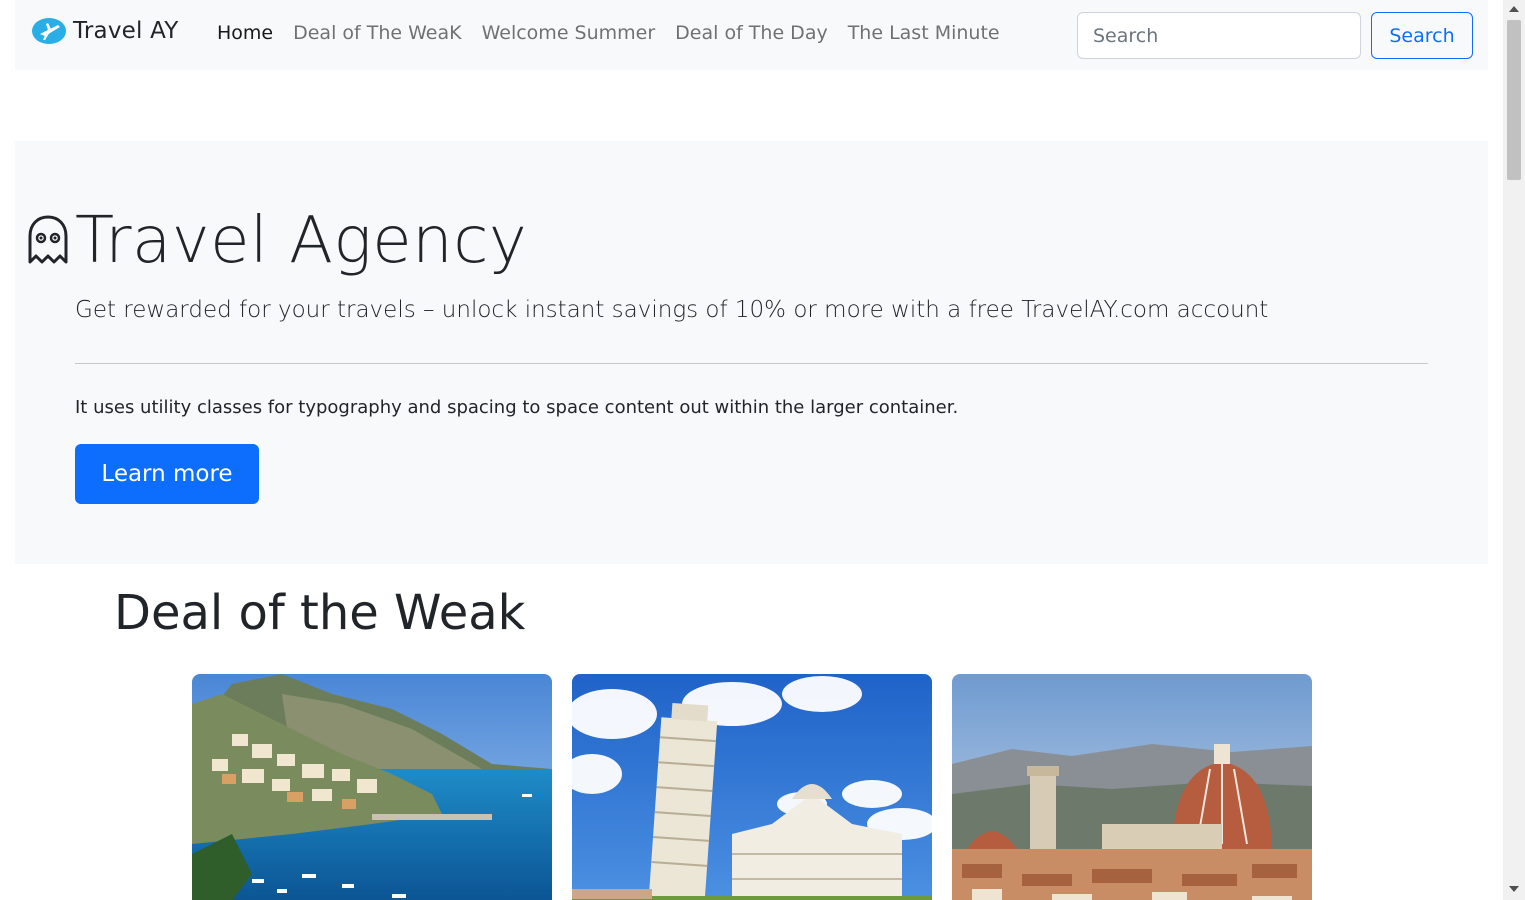 This screenshot has width=1525, height=900. What do you see at coordinates (1514, 889) in the screenshot?
I see `scroll-down-icon` at bounding box center [1514, 889].